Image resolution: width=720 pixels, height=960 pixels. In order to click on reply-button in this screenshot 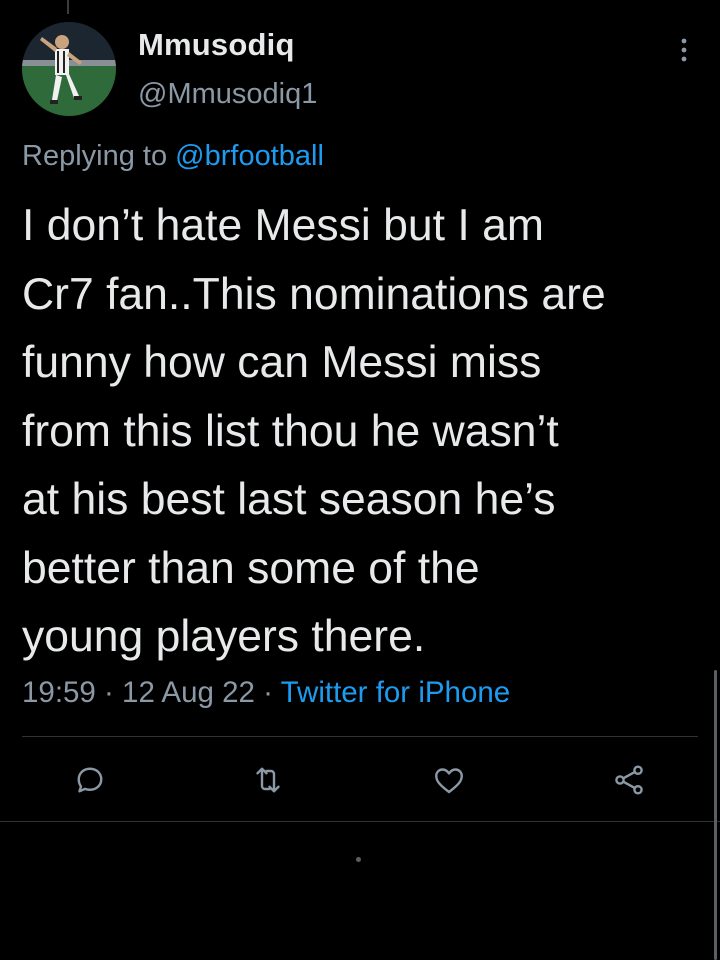, I will do `click(90, 780)`.